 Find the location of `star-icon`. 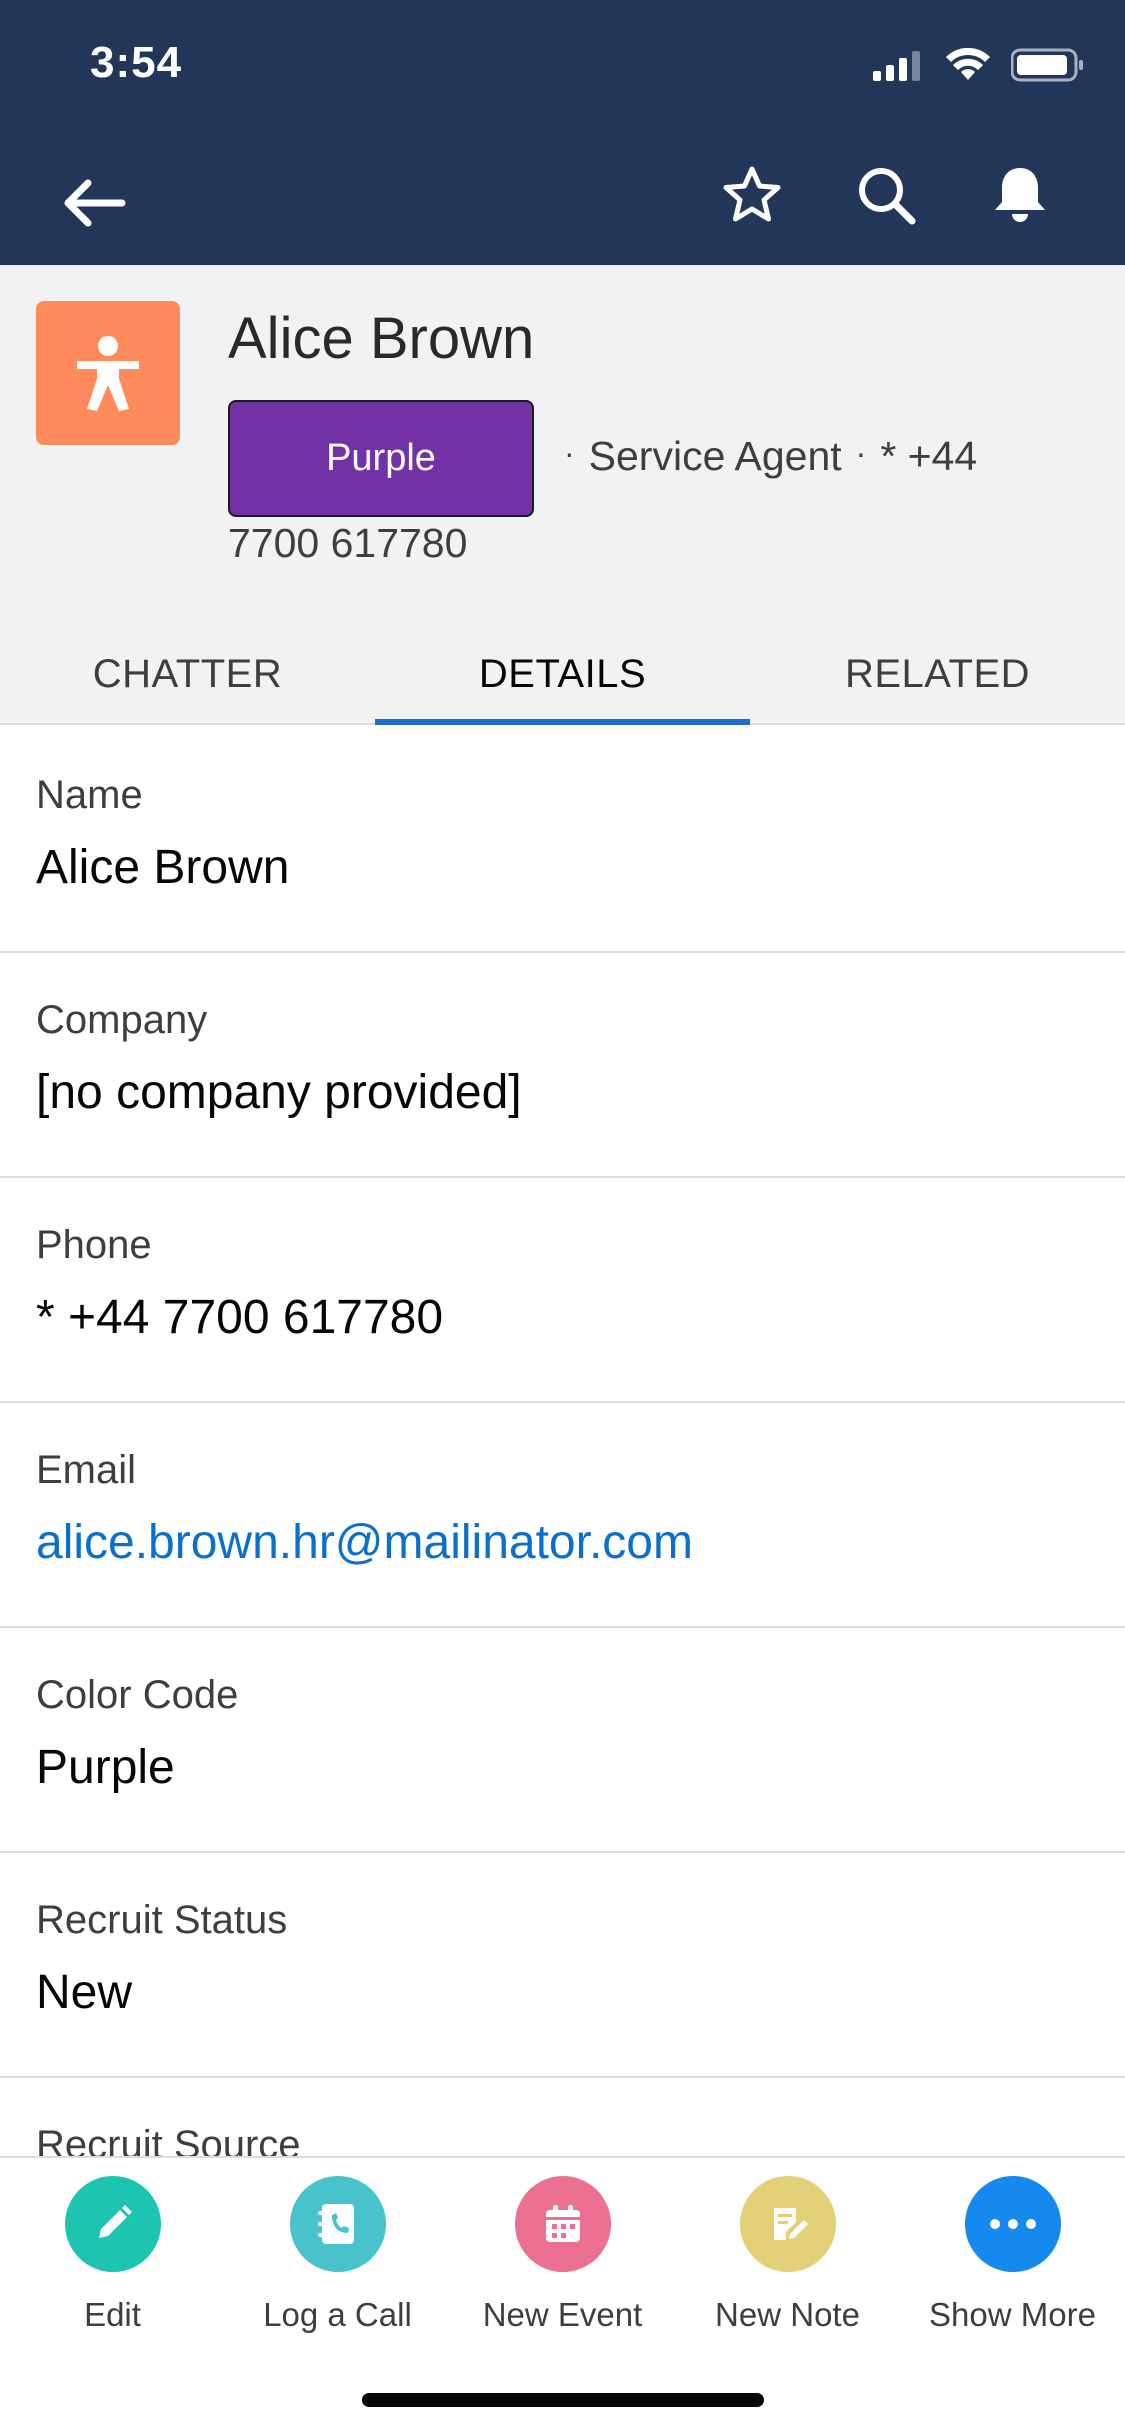

star-icon is located at coordinates (752, 194).